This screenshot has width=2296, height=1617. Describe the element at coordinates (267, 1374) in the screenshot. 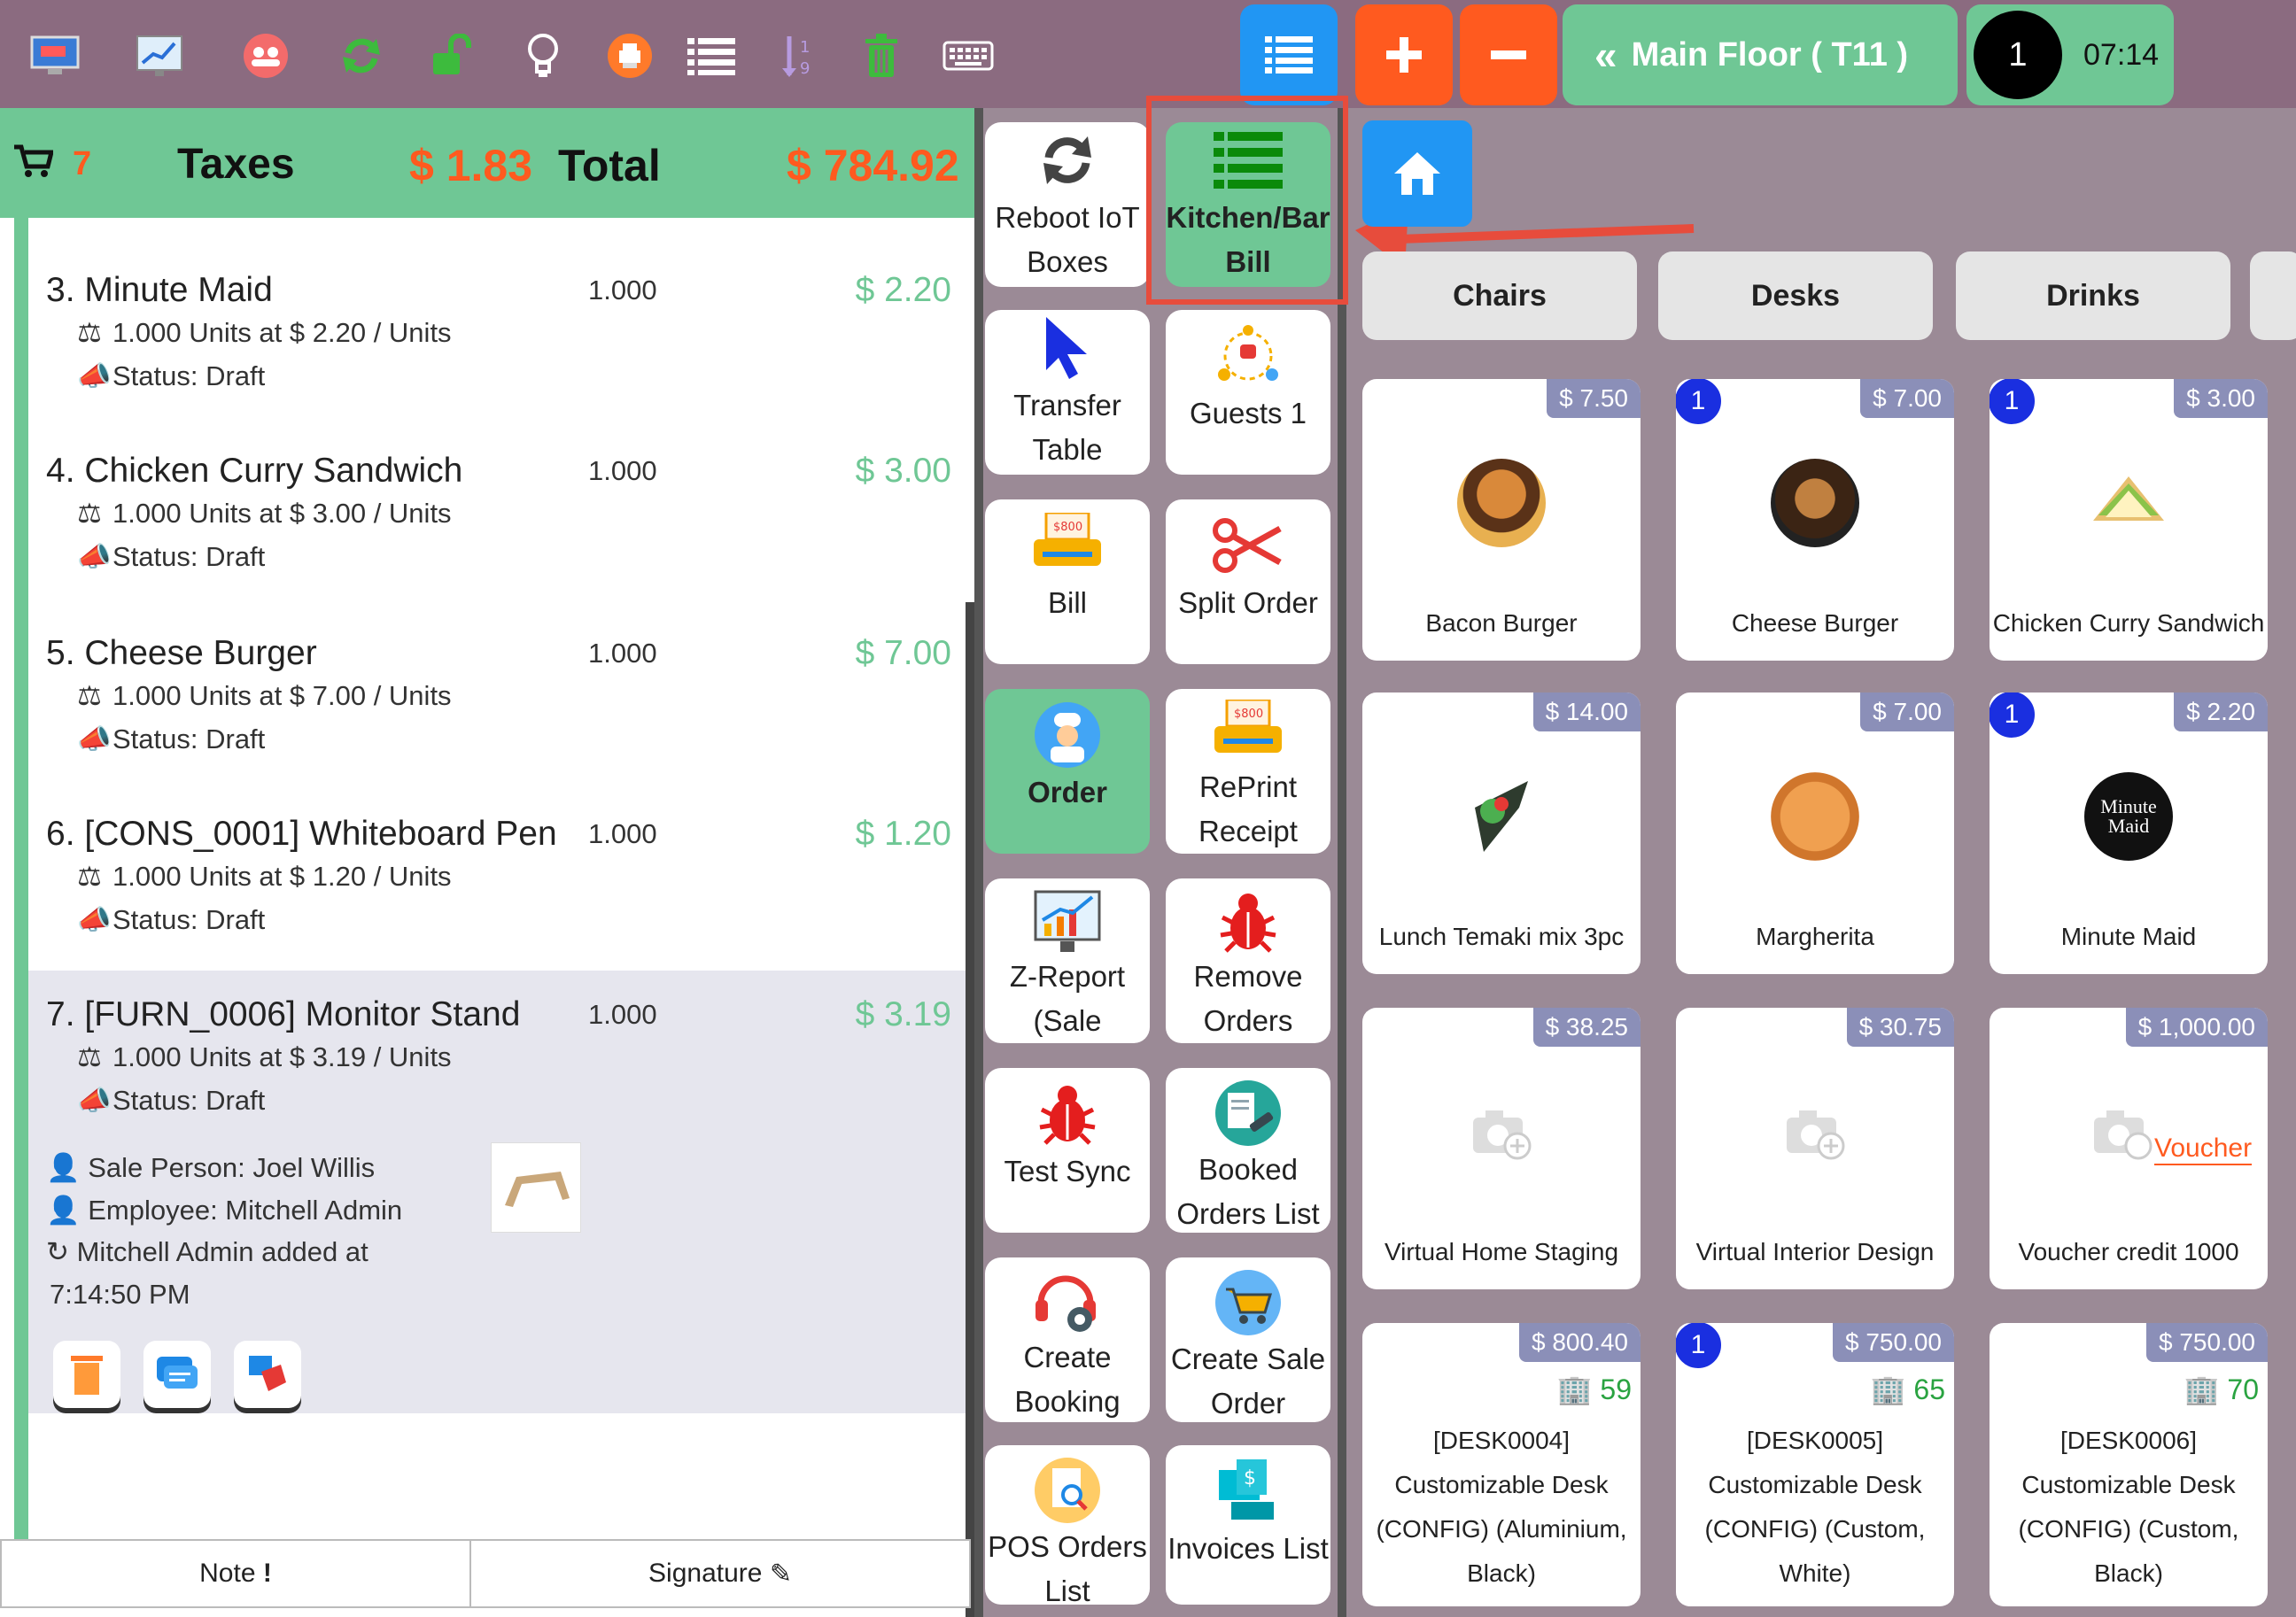

I see `discount-line-icon` at that location.